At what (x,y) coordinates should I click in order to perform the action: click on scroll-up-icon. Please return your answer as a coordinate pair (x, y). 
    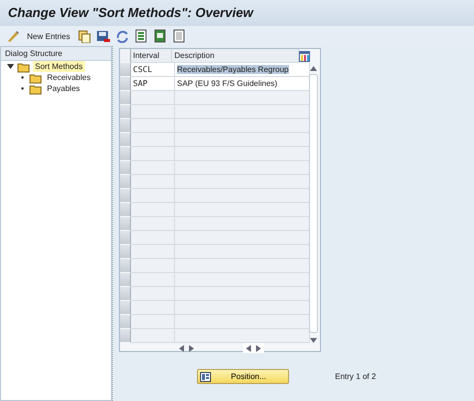
    Looking at the image, I should click on (313, 68).